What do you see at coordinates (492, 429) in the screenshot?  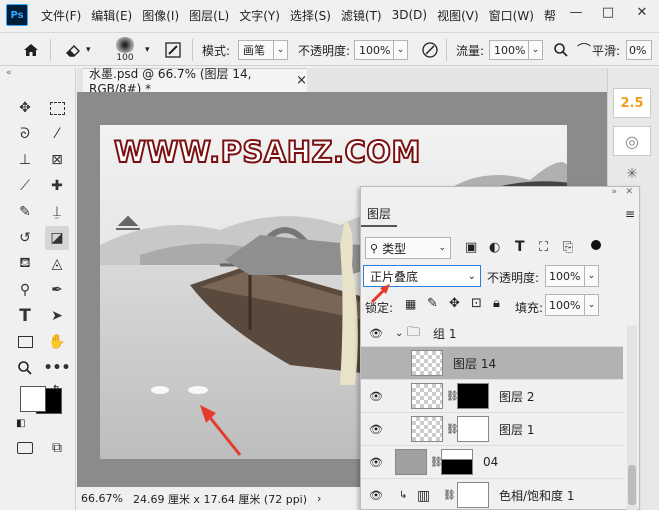 I see `layer-row: 👁︎ ⛓ 图层 1` at bounding box center [492, 429].